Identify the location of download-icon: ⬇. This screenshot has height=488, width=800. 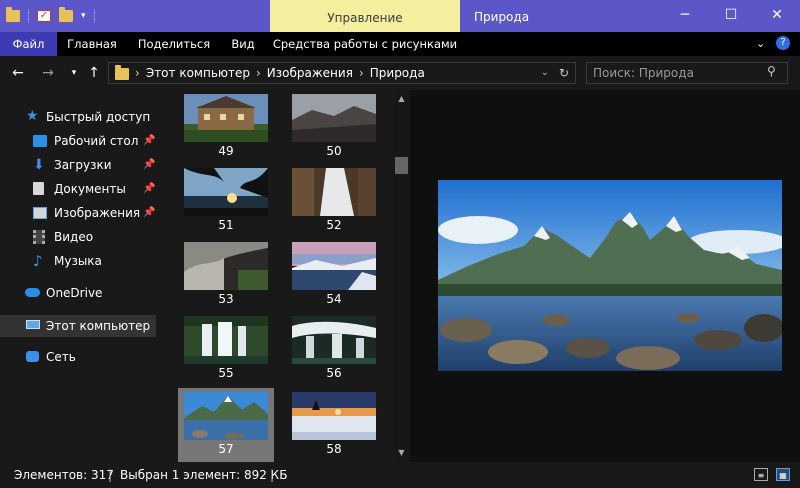
(39, 165).